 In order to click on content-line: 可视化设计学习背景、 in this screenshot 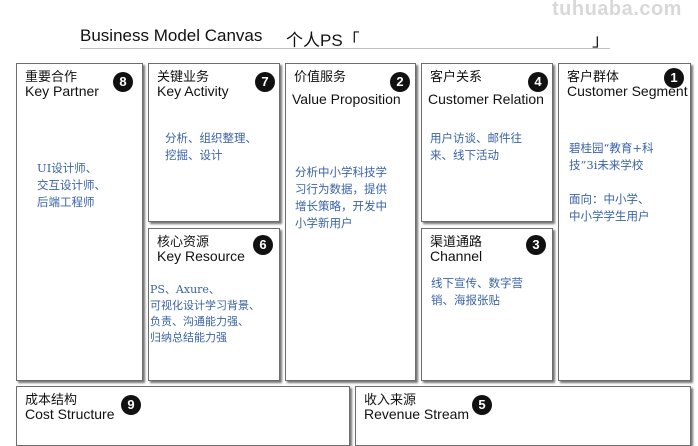, I will do `click(205, 305)`.